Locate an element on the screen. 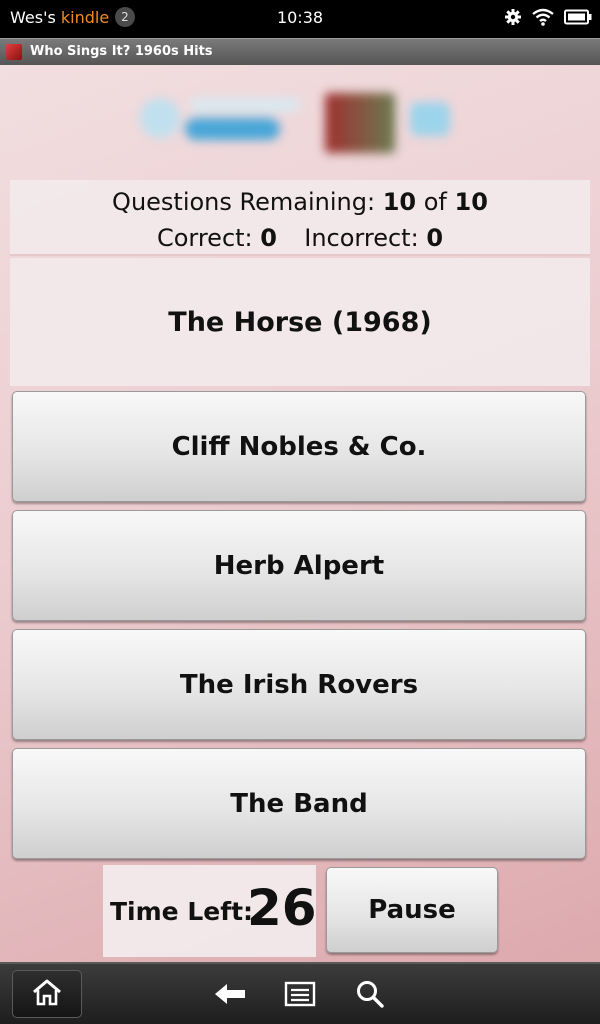 The height and width of the screenshot is (1024, 600). question-text: The Horse (1968) is located at coordinates (300, 322).